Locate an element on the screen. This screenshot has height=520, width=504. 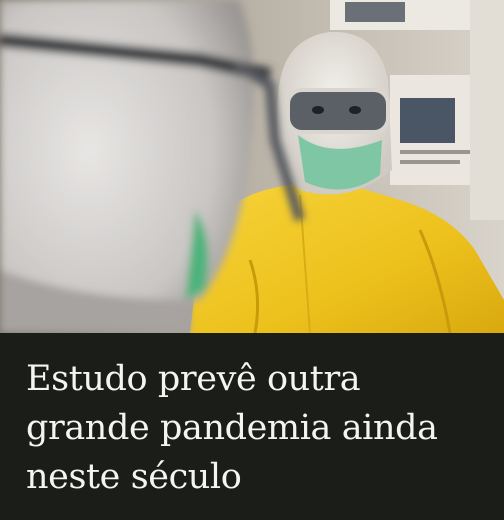
headline-line-1: Estudo prevê outra is located at coordinates (193, 379).